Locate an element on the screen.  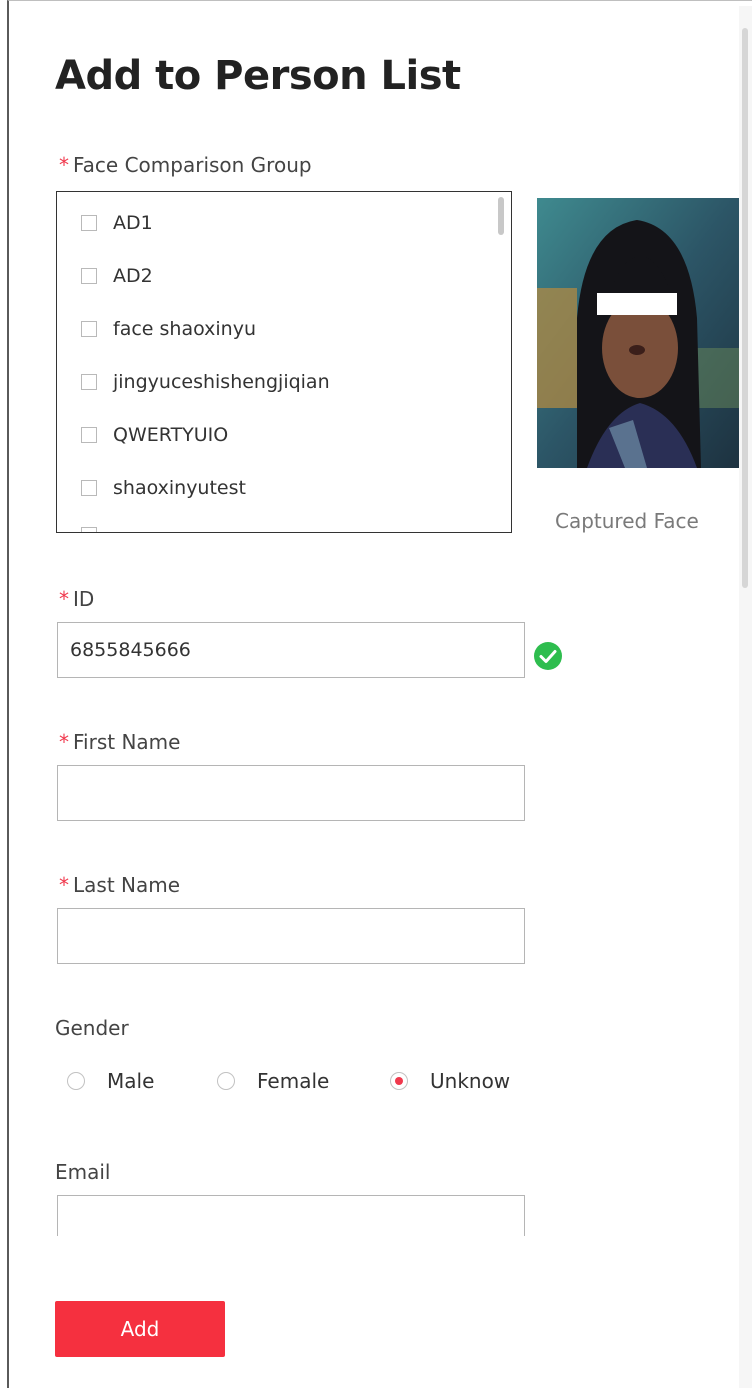
captured-face-illustration is located at coordinates (638, 333).